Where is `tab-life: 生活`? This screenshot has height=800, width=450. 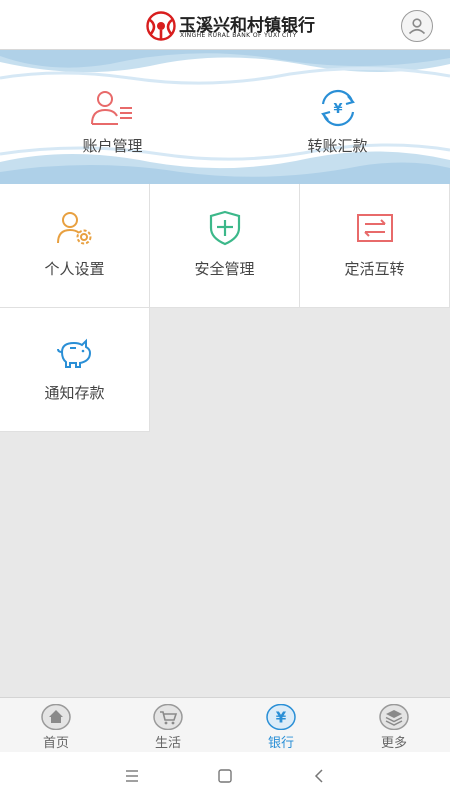 tab-life: 生活 is located at coordinates (168, 725).